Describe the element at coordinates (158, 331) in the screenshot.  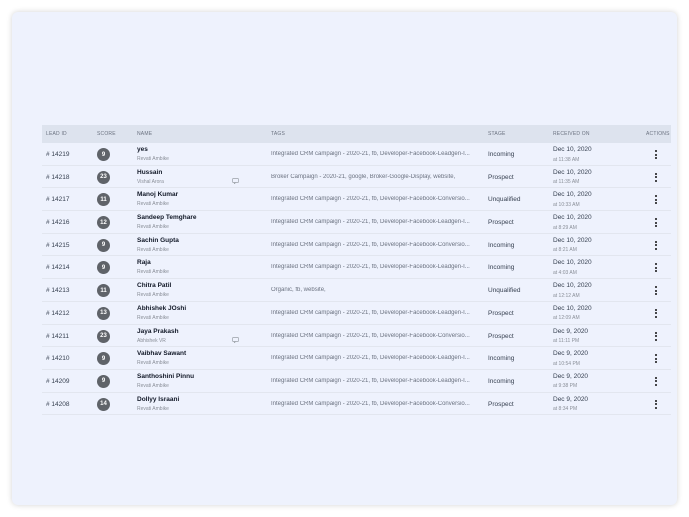
I see `lead-name: Jaya Prakash` at that location.